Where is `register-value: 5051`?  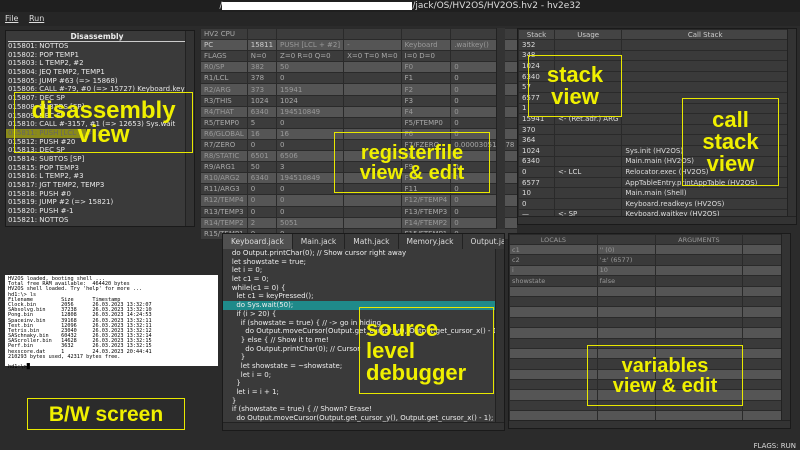
register-value: 5051 is located at coordinates (310, 222).